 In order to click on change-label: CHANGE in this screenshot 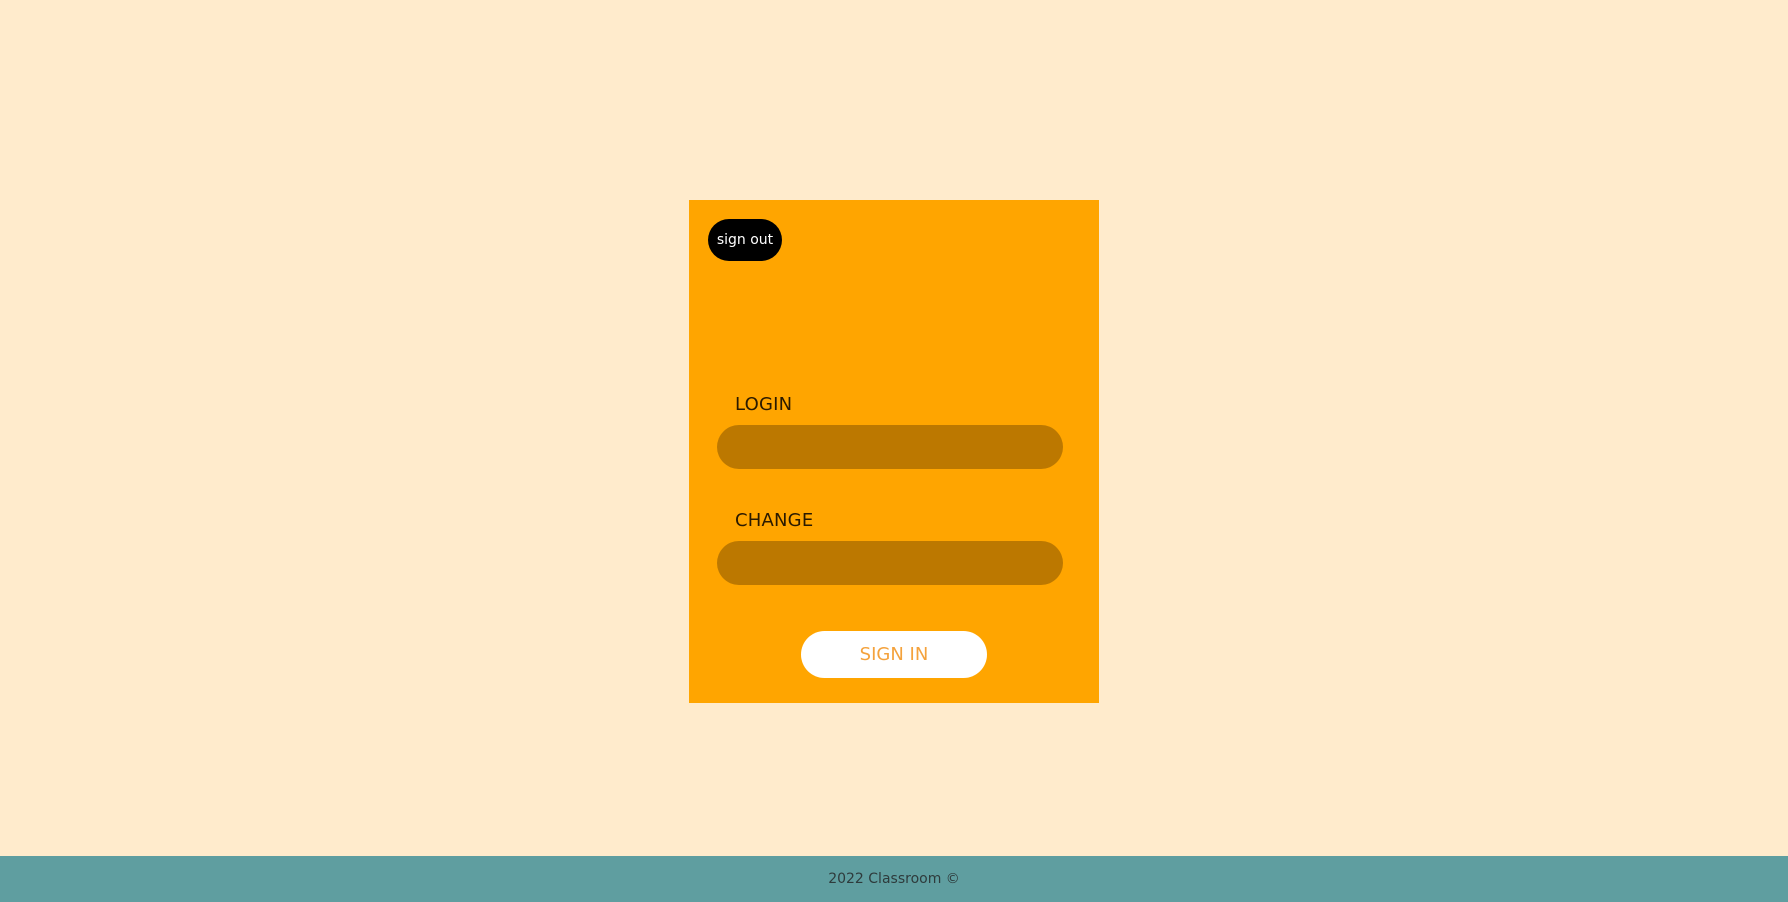, I will do `click(774, 520)`.